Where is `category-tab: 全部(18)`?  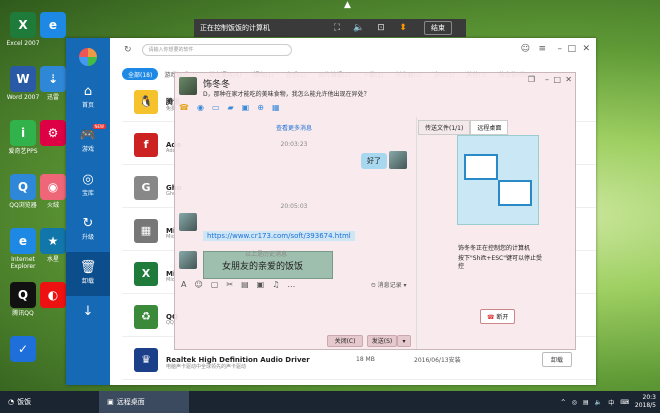 category-tab: 全部(18) is located at coordinates (140, 74).